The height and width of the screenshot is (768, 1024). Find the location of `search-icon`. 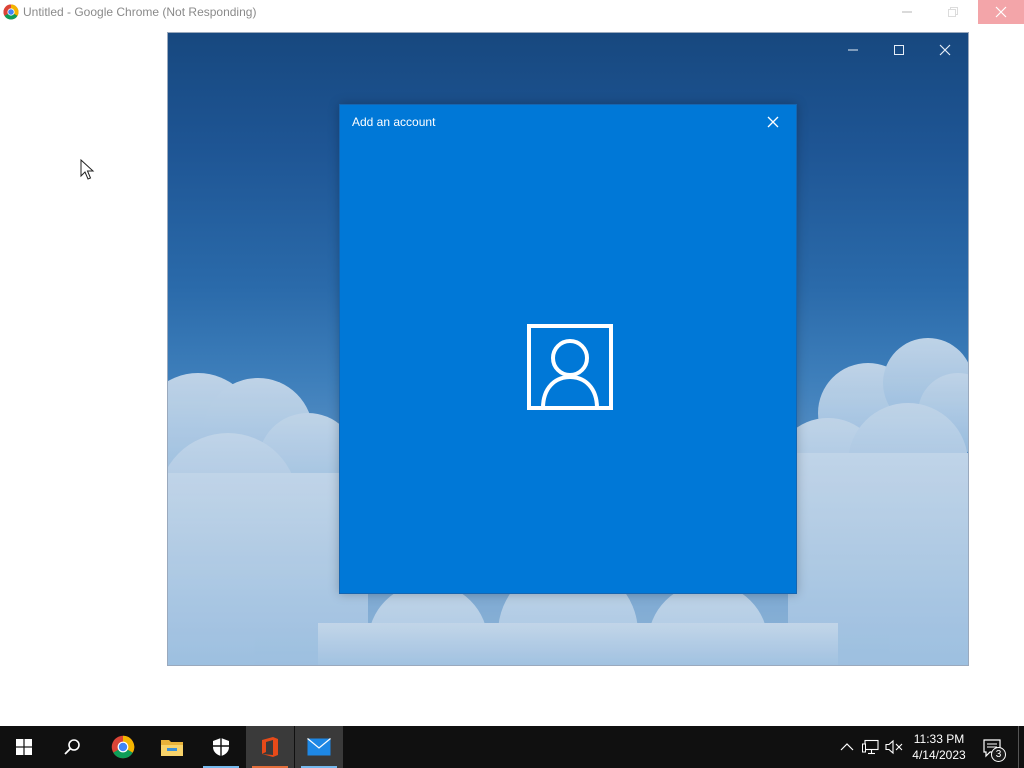

search-icon is located at coordinates (72, 747).